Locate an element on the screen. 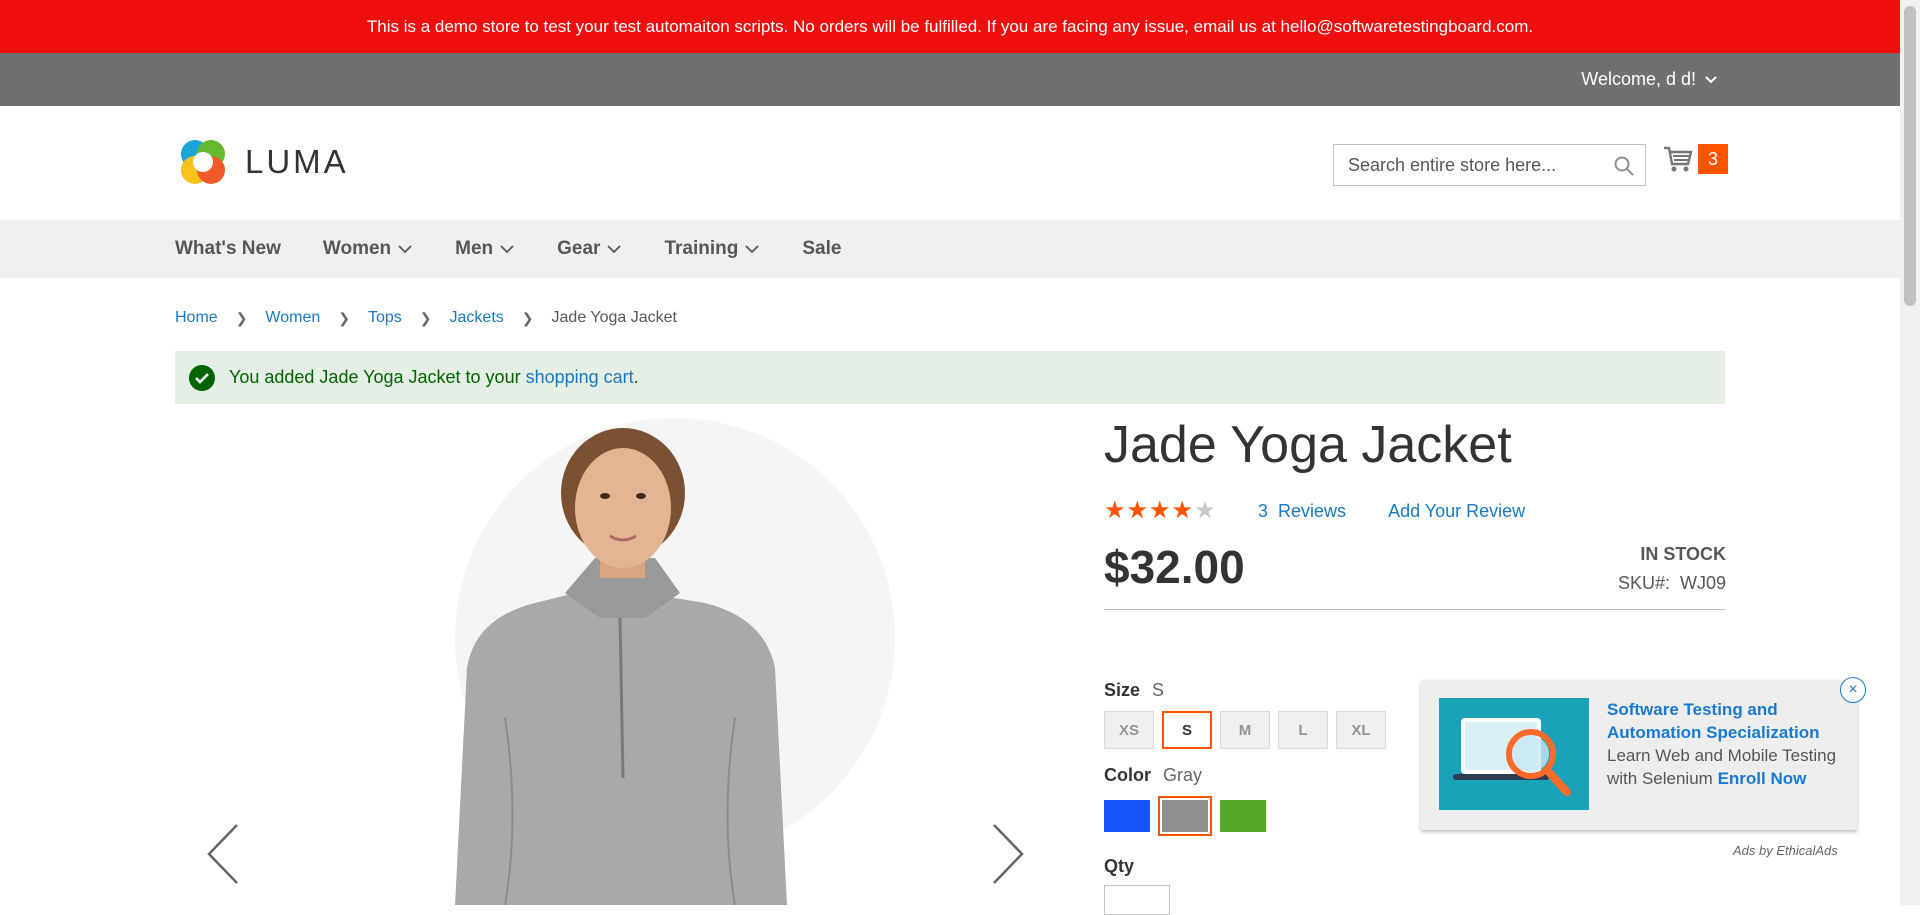 Image resolution: width=1920 pixels, height=915 pixels. search-input is located at coordinates (1476, 165).